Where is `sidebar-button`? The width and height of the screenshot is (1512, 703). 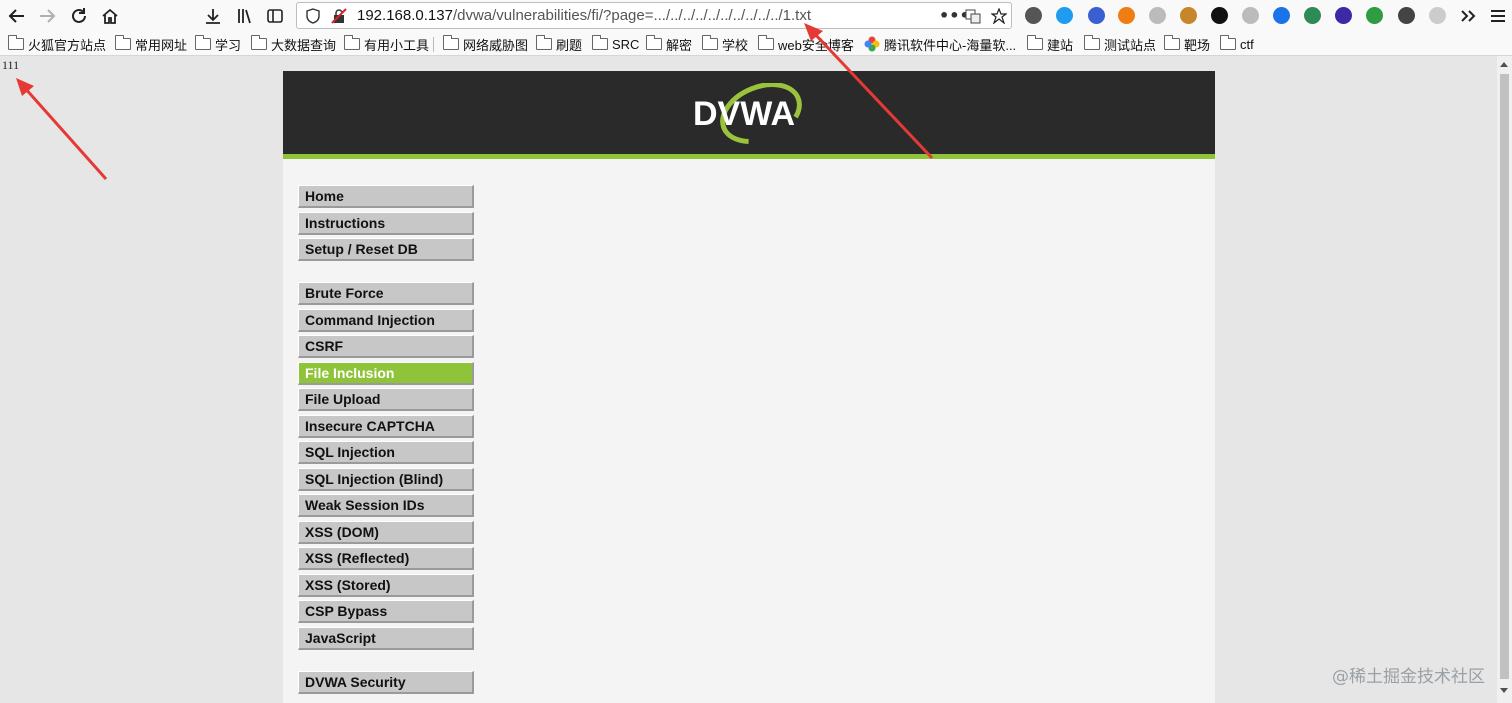 sidebar-button is located at coordinates (275, 16).